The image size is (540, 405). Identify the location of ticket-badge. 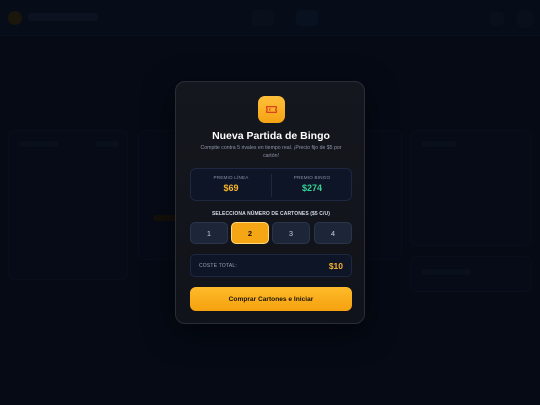
(271, 109).